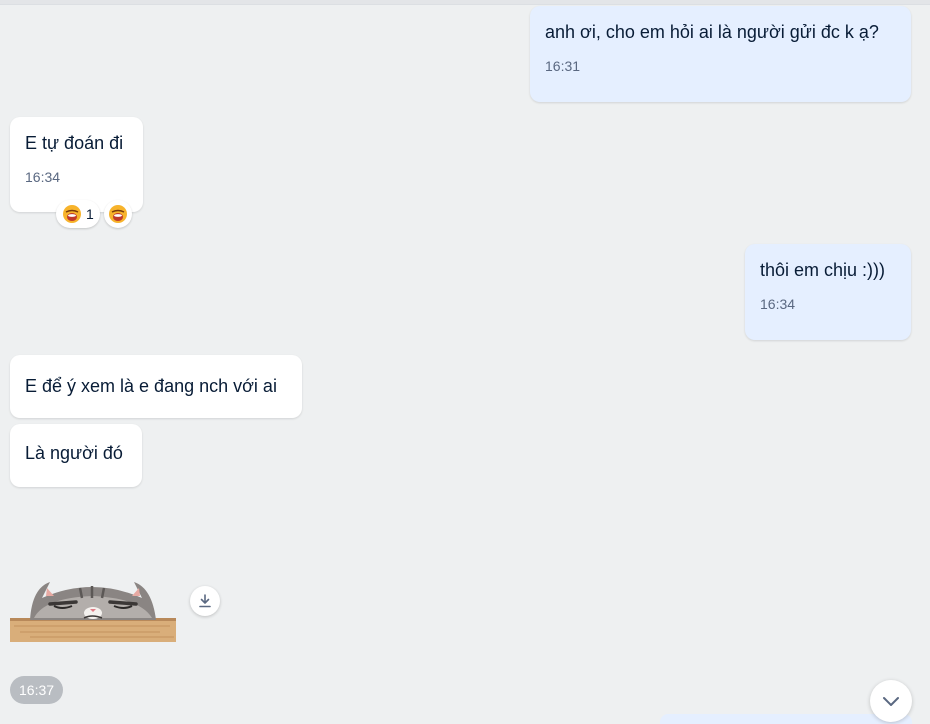 This screenshot has height=724, width=930. Describe the element at coordinates (90, 214) in the screenshot. I see `reaction-count: 1` at that location.